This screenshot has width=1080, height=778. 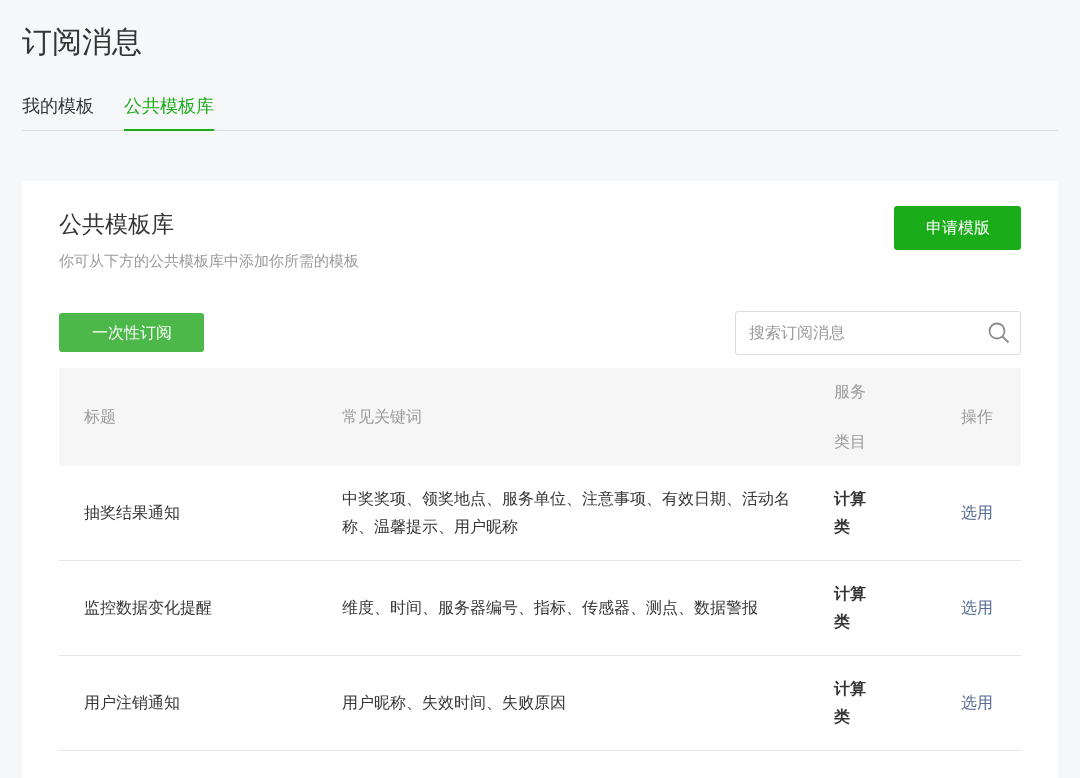 What do you see at coordinates (117, 224) in the screenshot?
I see `section-title: 公共模板库` at bounding box center [117, 224].